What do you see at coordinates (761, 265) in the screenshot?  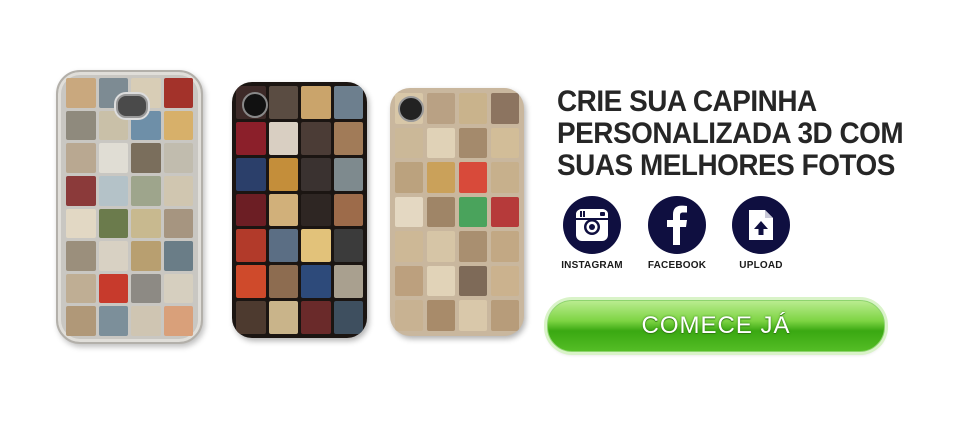 I see `upload-label: UPLOAD` at bounding box center [761, 265].